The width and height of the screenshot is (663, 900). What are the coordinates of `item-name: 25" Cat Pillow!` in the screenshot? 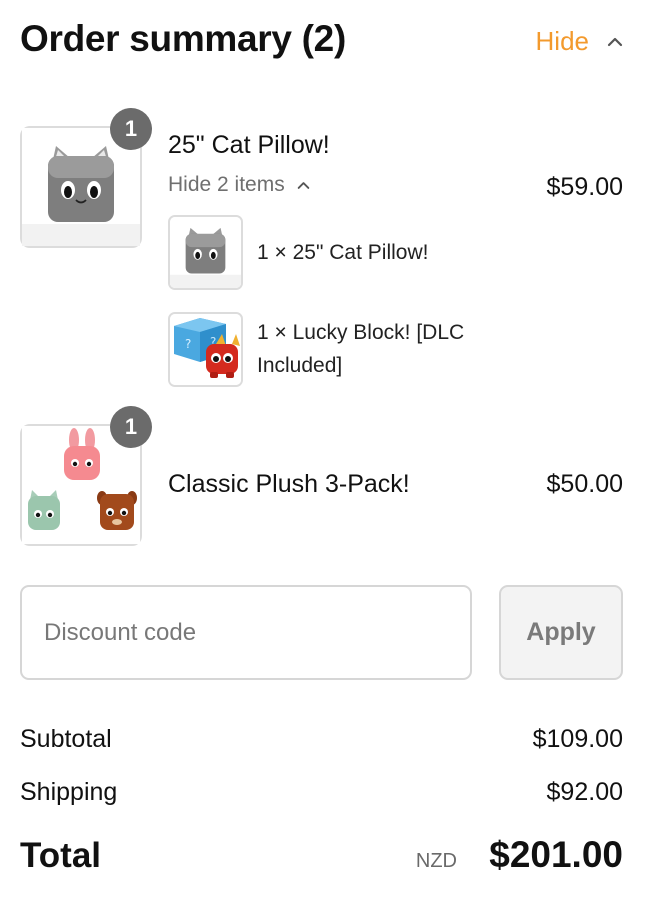 It's located at (249, 145).